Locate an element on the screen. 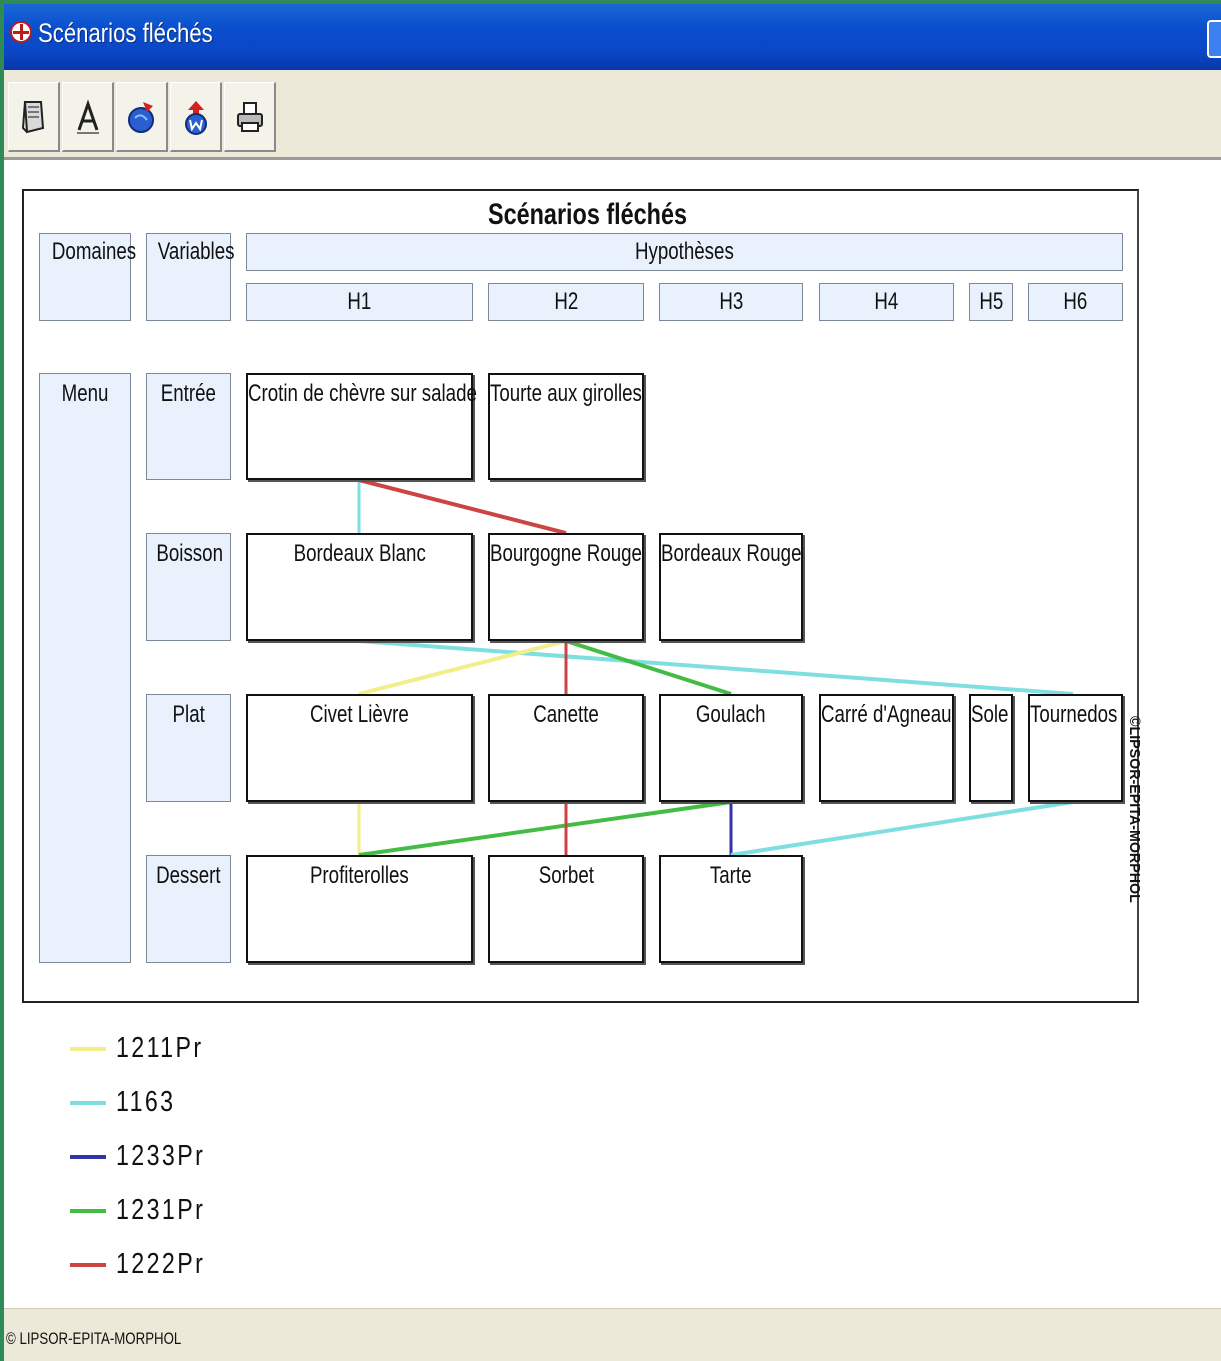  option-canette: Canette is located at coordinates (566, 748).